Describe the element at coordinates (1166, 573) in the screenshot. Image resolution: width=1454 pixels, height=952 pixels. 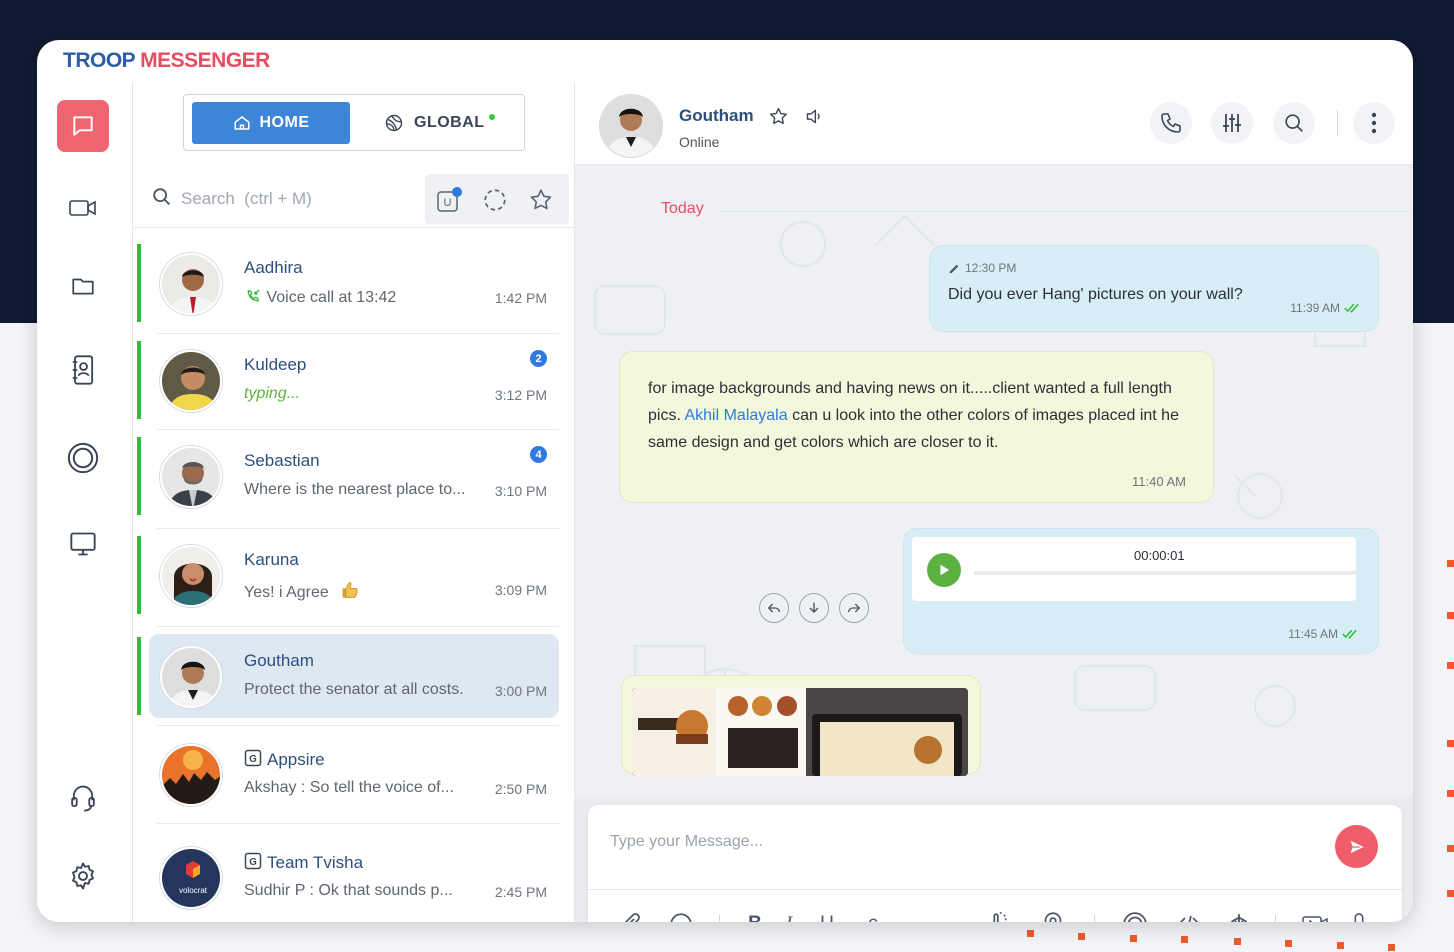
I see `audio-progress-track` at that location.